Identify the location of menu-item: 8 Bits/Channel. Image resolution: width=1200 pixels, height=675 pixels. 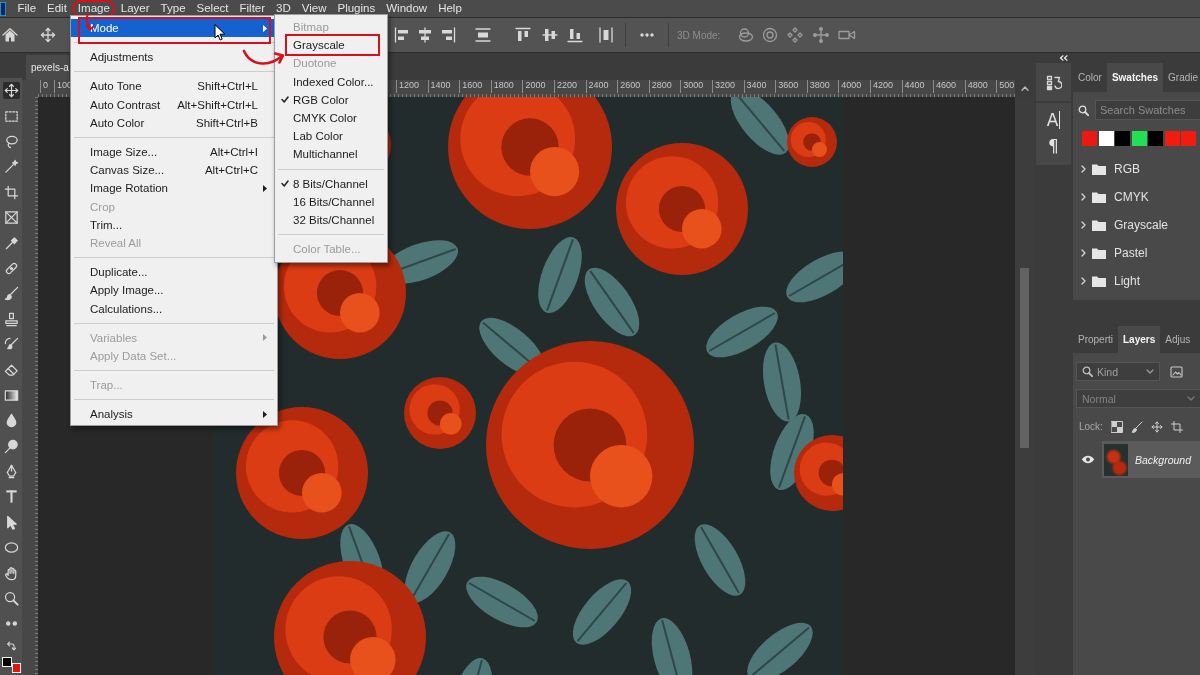
(323, 183).